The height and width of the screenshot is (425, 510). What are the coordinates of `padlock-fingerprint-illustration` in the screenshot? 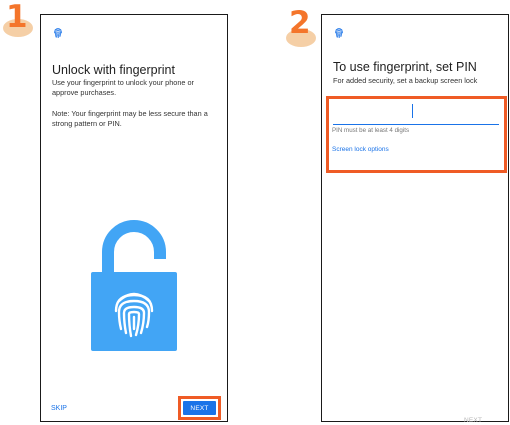 It's located at (134, 285).